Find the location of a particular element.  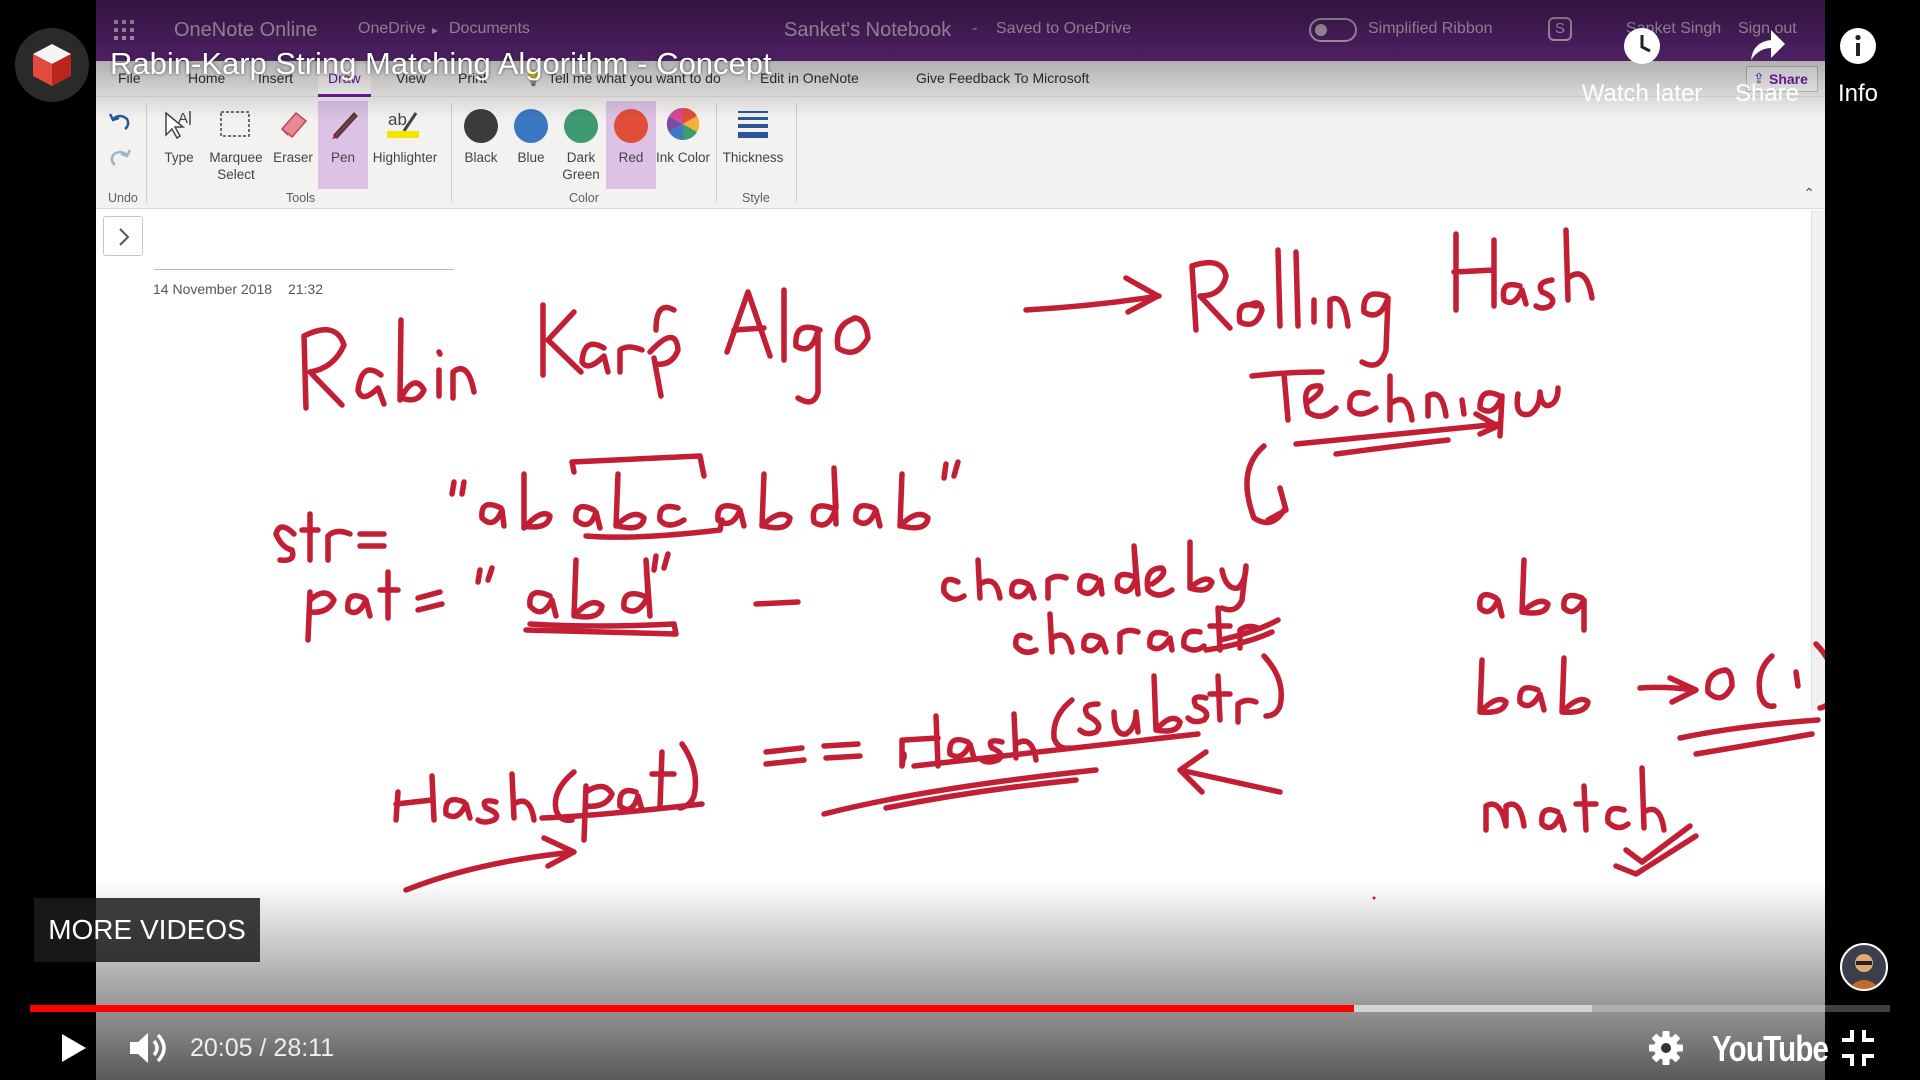

progress-played is located at coordinates (692, 1008).